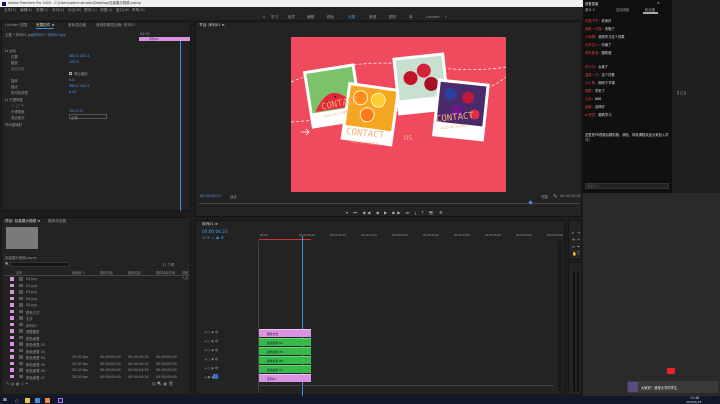 This screenshot has width=720, height=404. What do you see at coordinates (22, 221) in the screenshot?
I see `tab-project: 项目: 包装展示视频 ≡` at bounding box center [22, 221].